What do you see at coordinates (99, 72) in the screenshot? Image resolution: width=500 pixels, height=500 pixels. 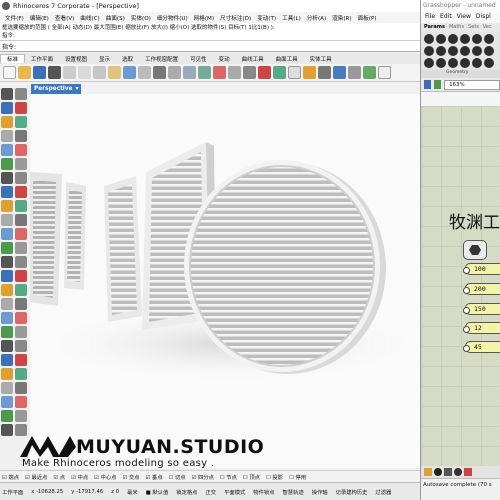 I see `copy-icon` at bounding box center [99, 72].